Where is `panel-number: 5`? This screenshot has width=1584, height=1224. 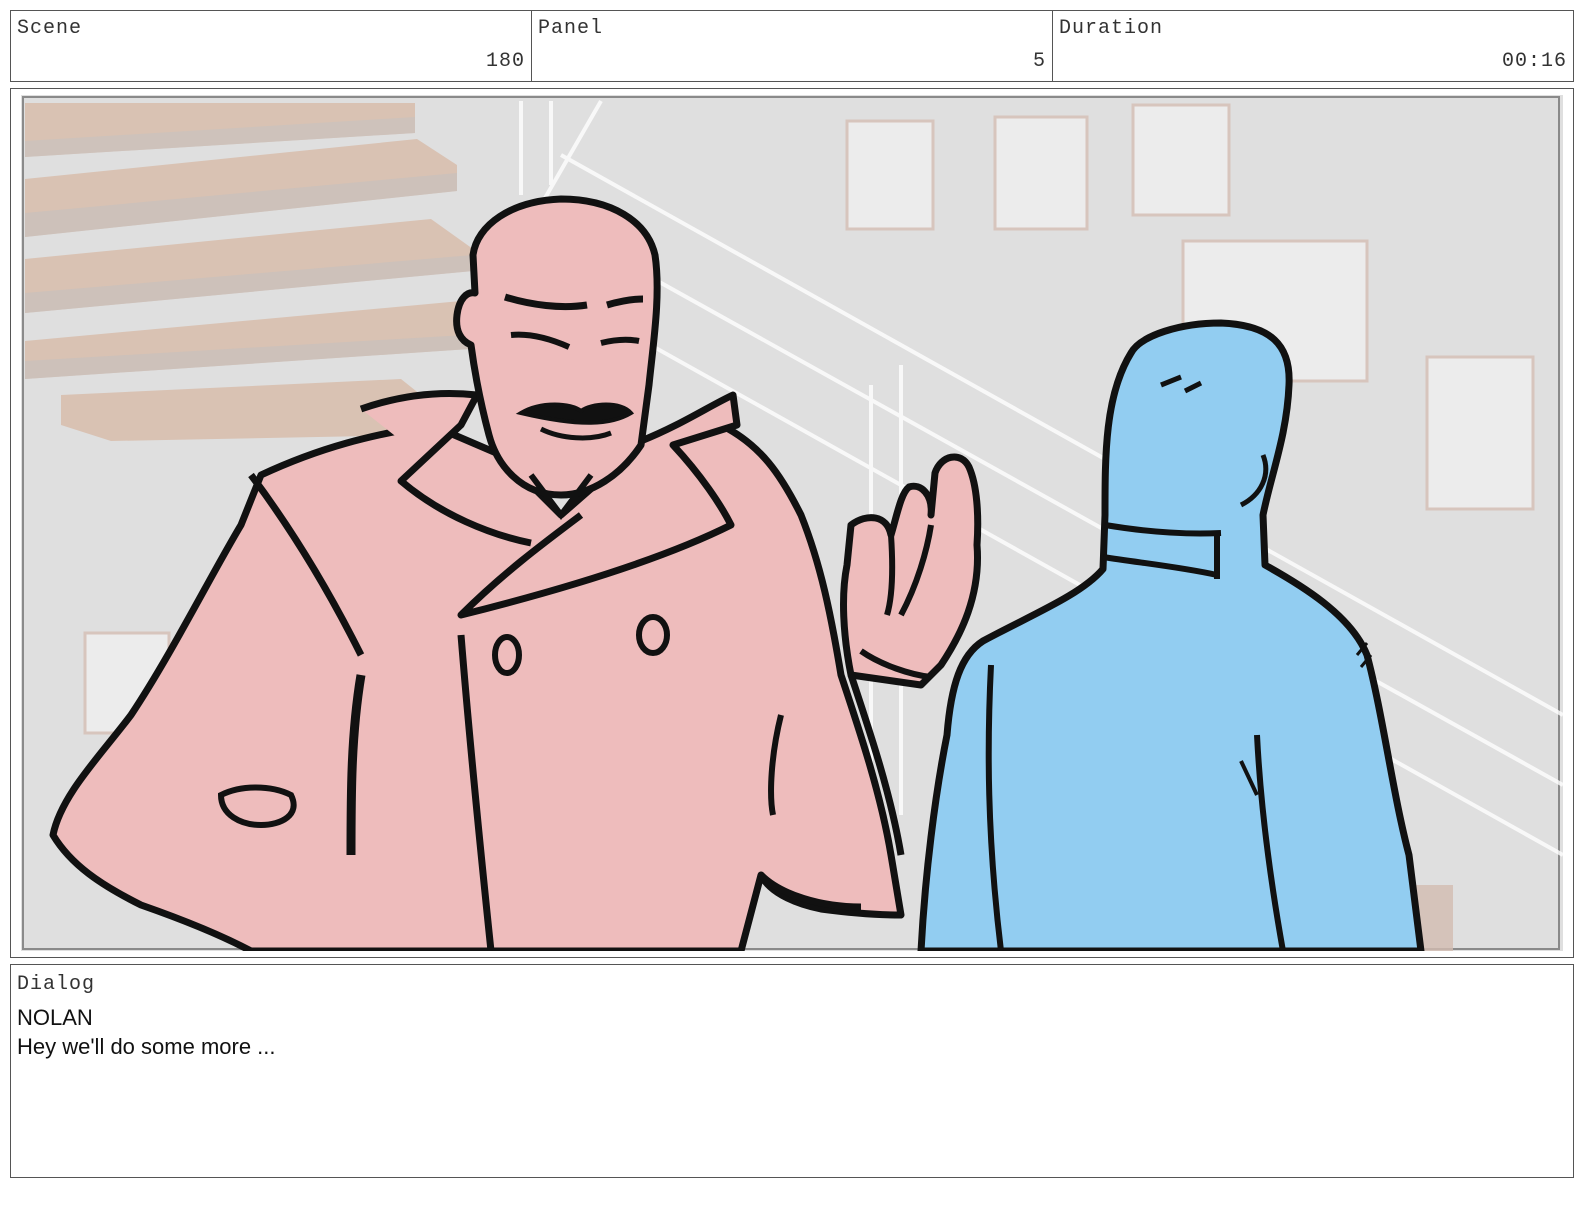
panel-number: 5 is located at coordinates (1039, 61).